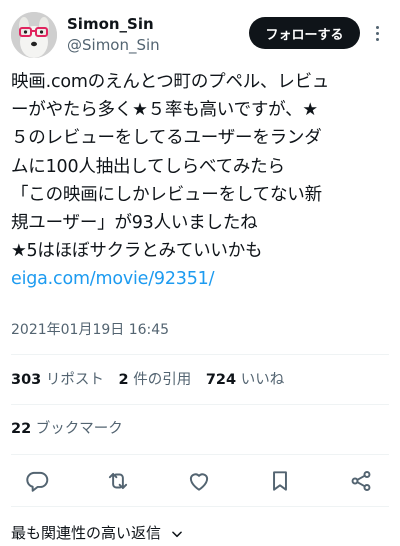 Image resolution: width=400 pixels, height=546 pixels. What do you see at coordinates (148, 166) in the screenshot?
I see `tweet-text-line: ムに100人抽出してしらべてみたら` at bounding box center [148, 166].